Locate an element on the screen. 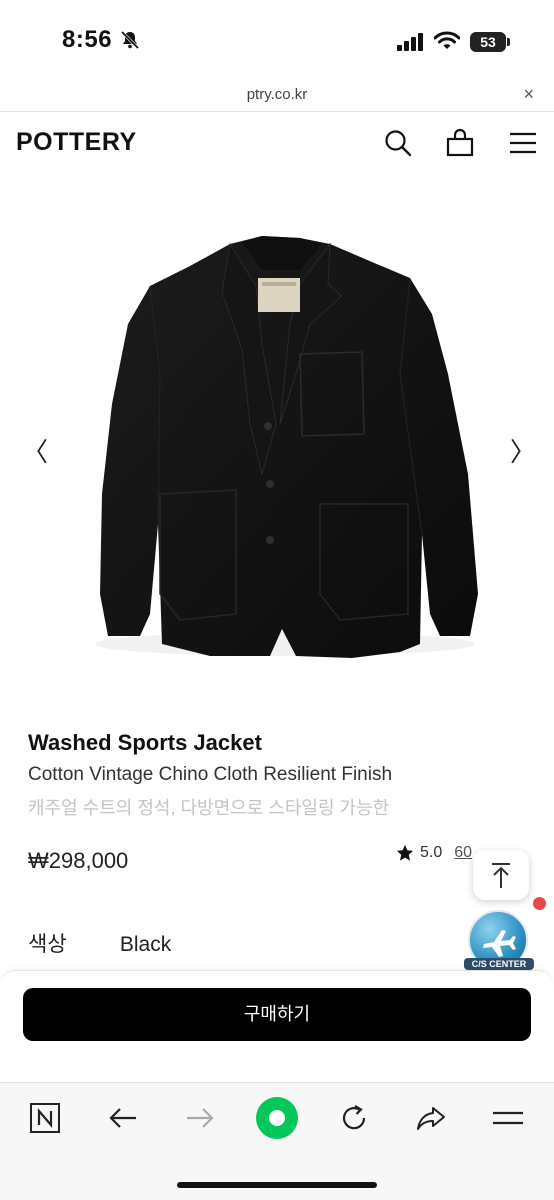  bell-slash-icon is located at coordinates (130, 40).